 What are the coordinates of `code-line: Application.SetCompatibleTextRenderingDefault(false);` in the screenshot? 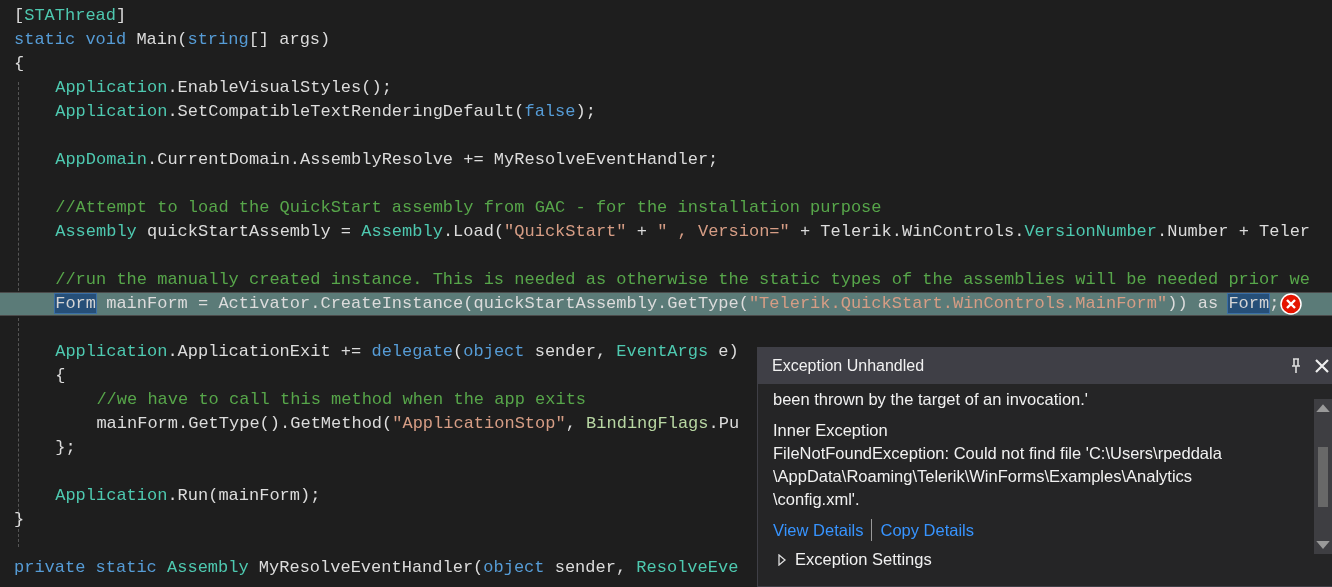 It's located at (325, 112).